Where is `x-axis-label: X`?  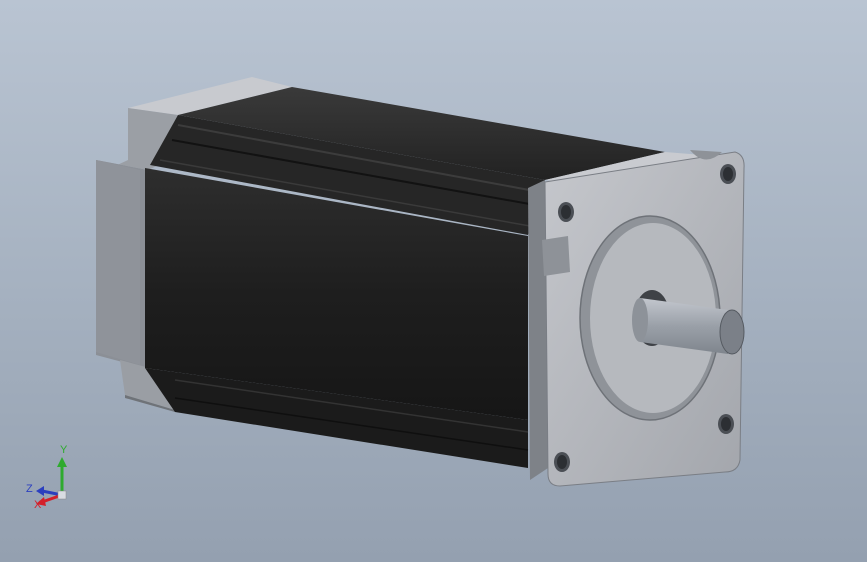
x-axis-label: X is located at coordinates (38, 504).